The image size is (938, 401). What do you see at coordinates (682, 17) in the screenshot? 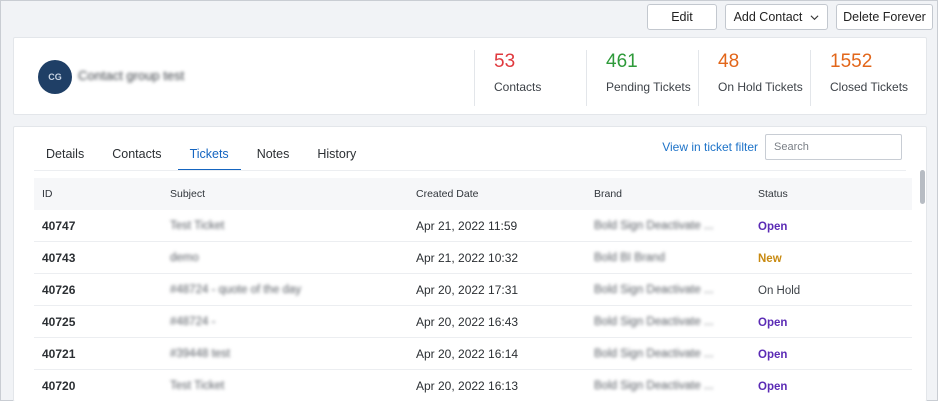
I see `edit-button: Edit` at bounding box center [682, 17].